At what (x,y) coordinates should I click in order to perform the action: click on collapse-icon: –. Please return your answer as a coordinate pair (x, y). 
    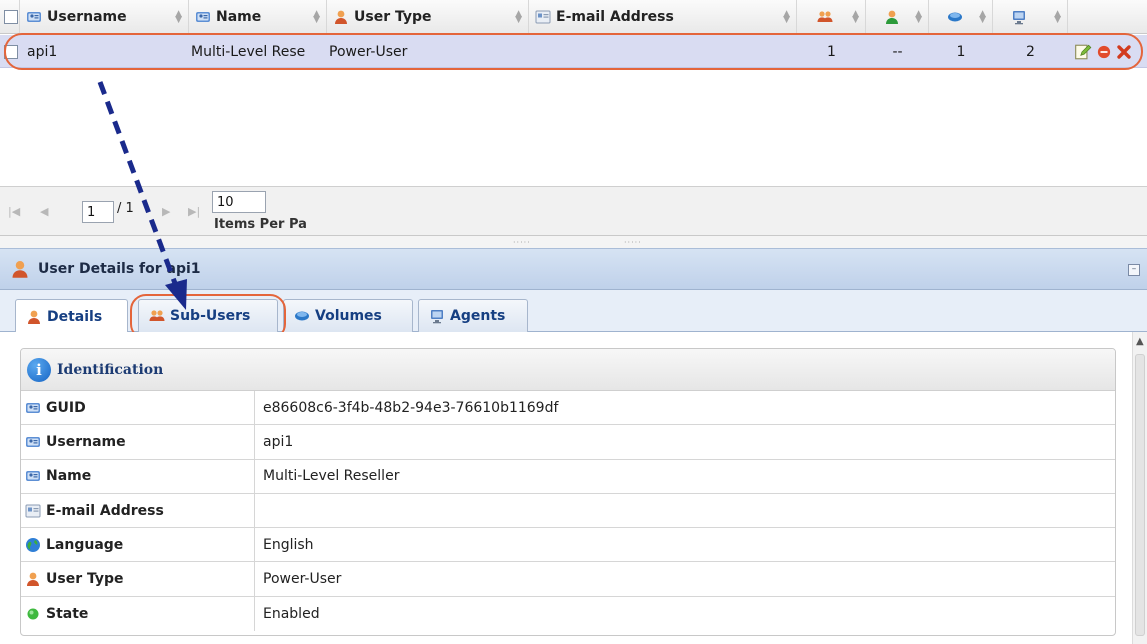
    Looking at the image, I should click on (1134, 270).